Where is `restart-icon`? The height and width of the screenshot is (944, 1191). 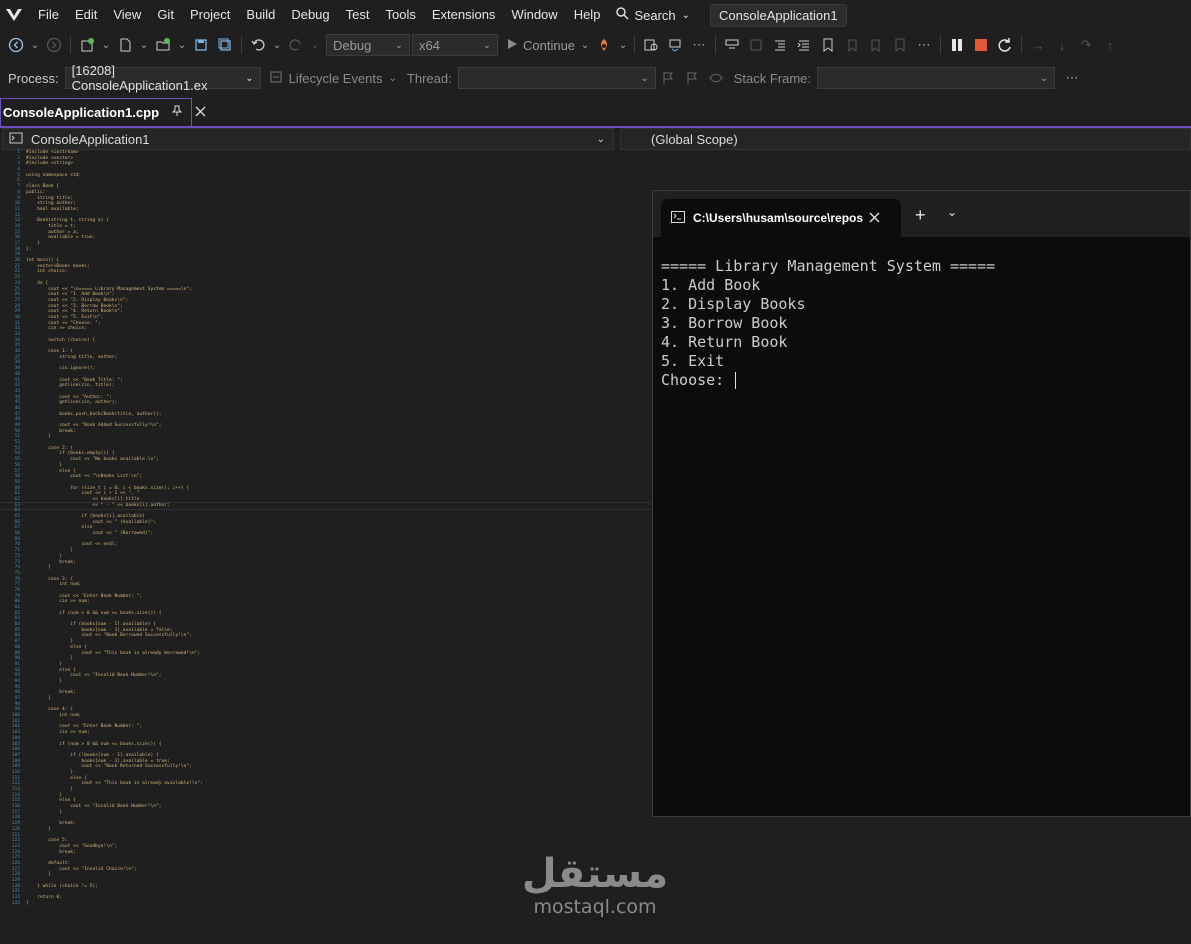
restart-icon is located at coordinates (1005, 45).